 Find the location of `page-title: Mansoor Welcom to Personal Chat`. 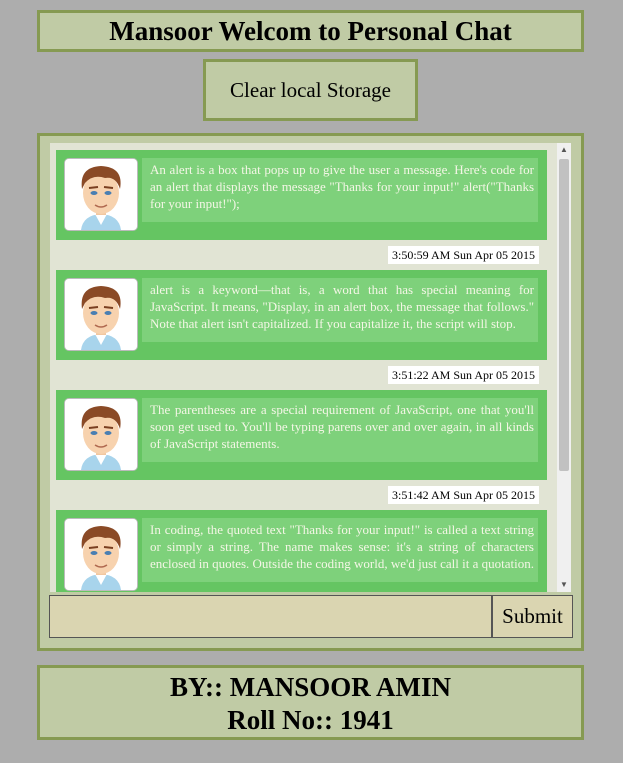

page-title: Mansoor Welcom to Personal Chat is located at coordinates (310, 31).